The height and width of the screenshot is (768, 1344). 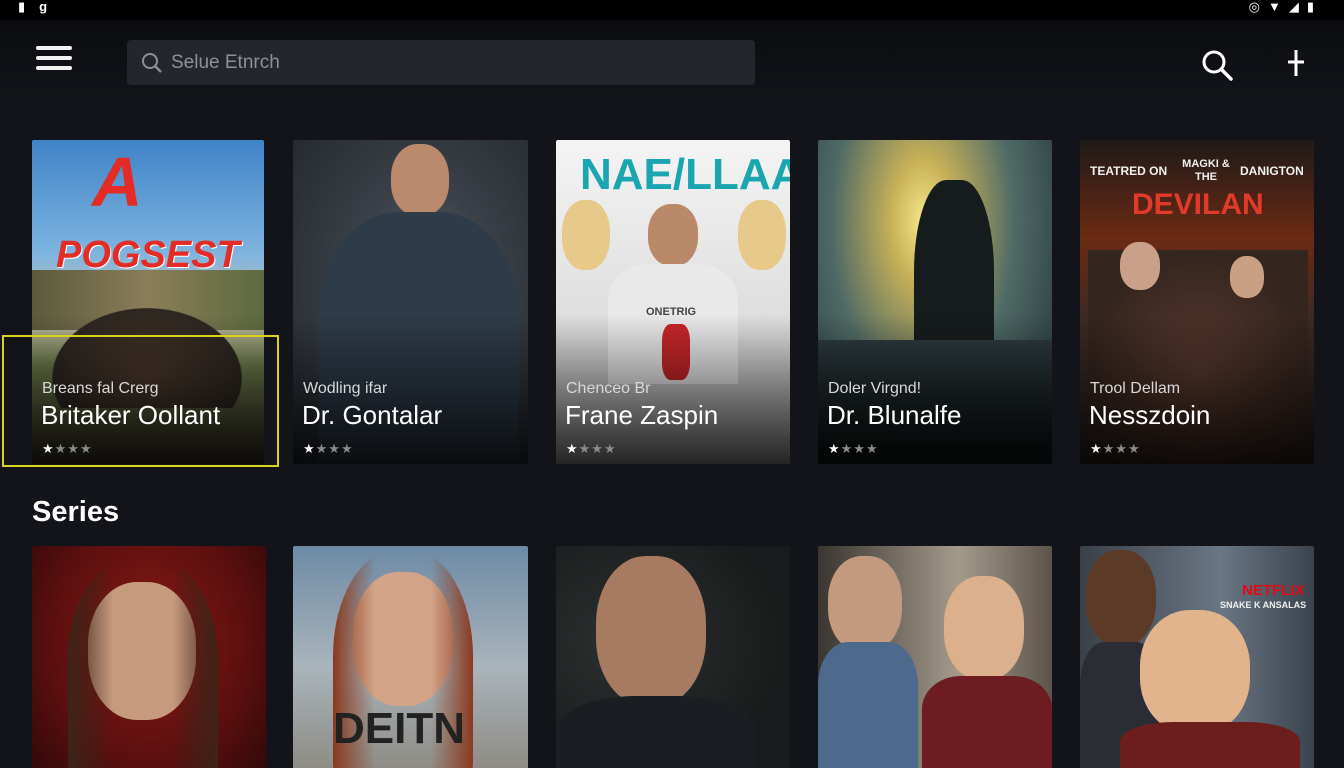 What do you see at coordinates (935, 302) in the screenshot?
I see `movie-card: Doler Virgnd! Dr. Blunalfe ★★★★` at bounding box center [935, 302].